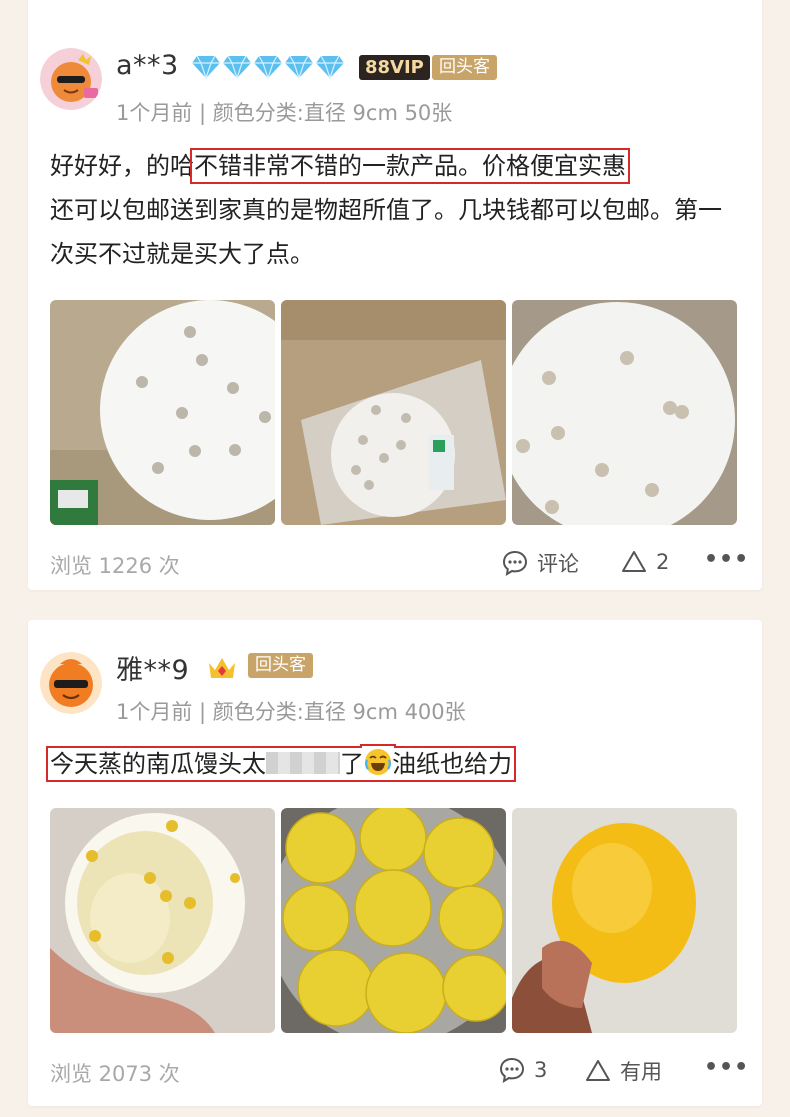 This screenshot has height=1117, width=790. Describe the element at coordinates (115, 1074) in the screenshot. I see `view-count: 浏览 2073 次` at that location.